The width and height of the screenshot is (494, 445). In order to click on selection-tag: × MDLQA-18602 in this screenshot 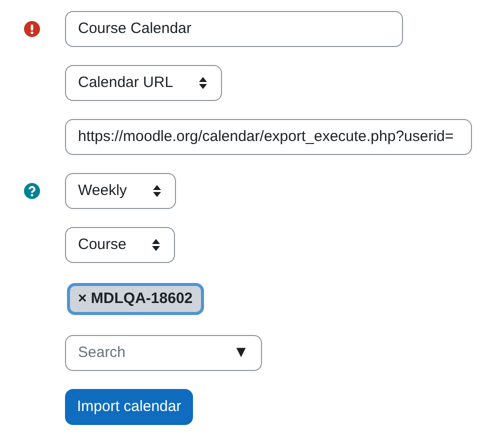, I will do `click(135, 298)`.